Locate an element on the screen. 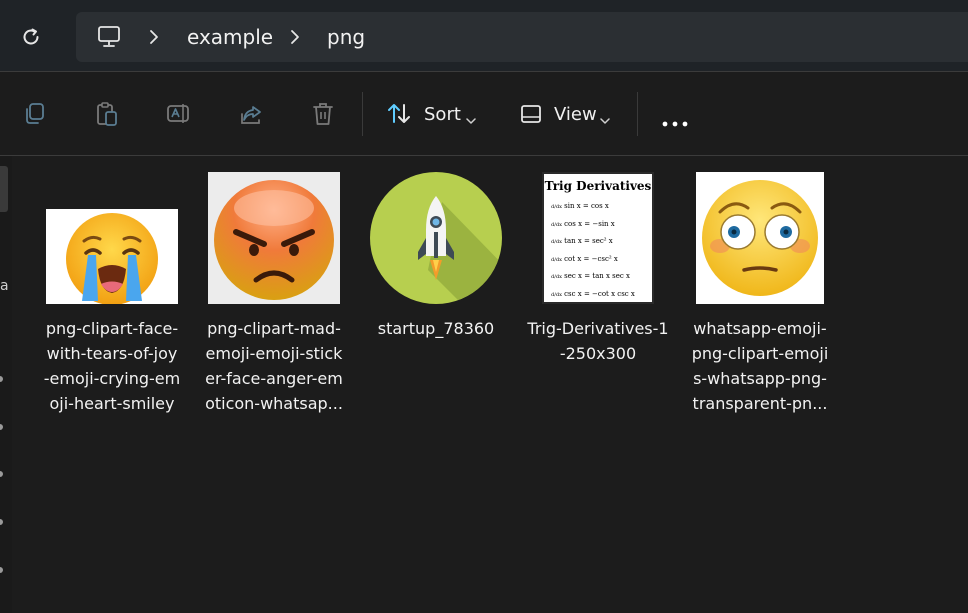 Image resolution: width=968 pixels, height=613 pixels. nav-scrollbar-thumb is located at coordinates (4, 189).